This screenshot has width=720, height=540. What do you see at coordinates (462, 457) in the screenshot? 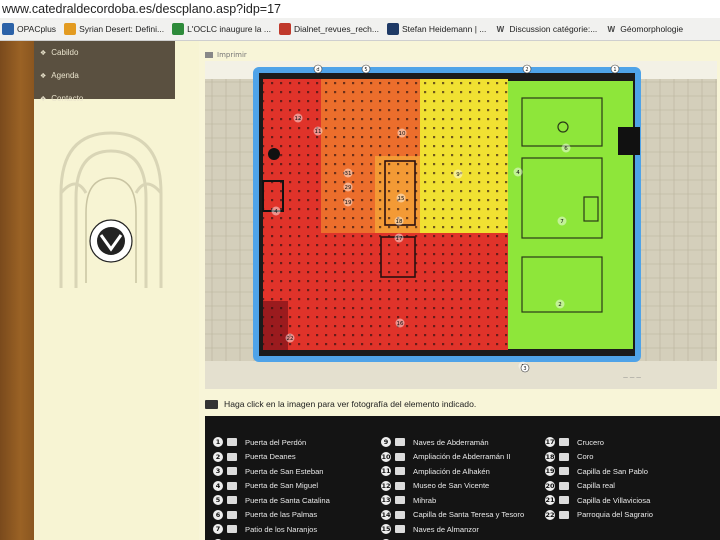
I see `legend-label: Ampliación de Abderramán II` at bounding box center [462, 457].